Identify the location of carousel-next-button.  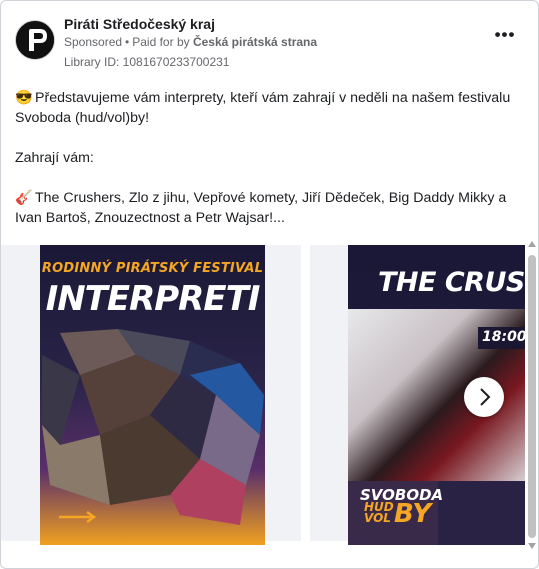
(484, 397).